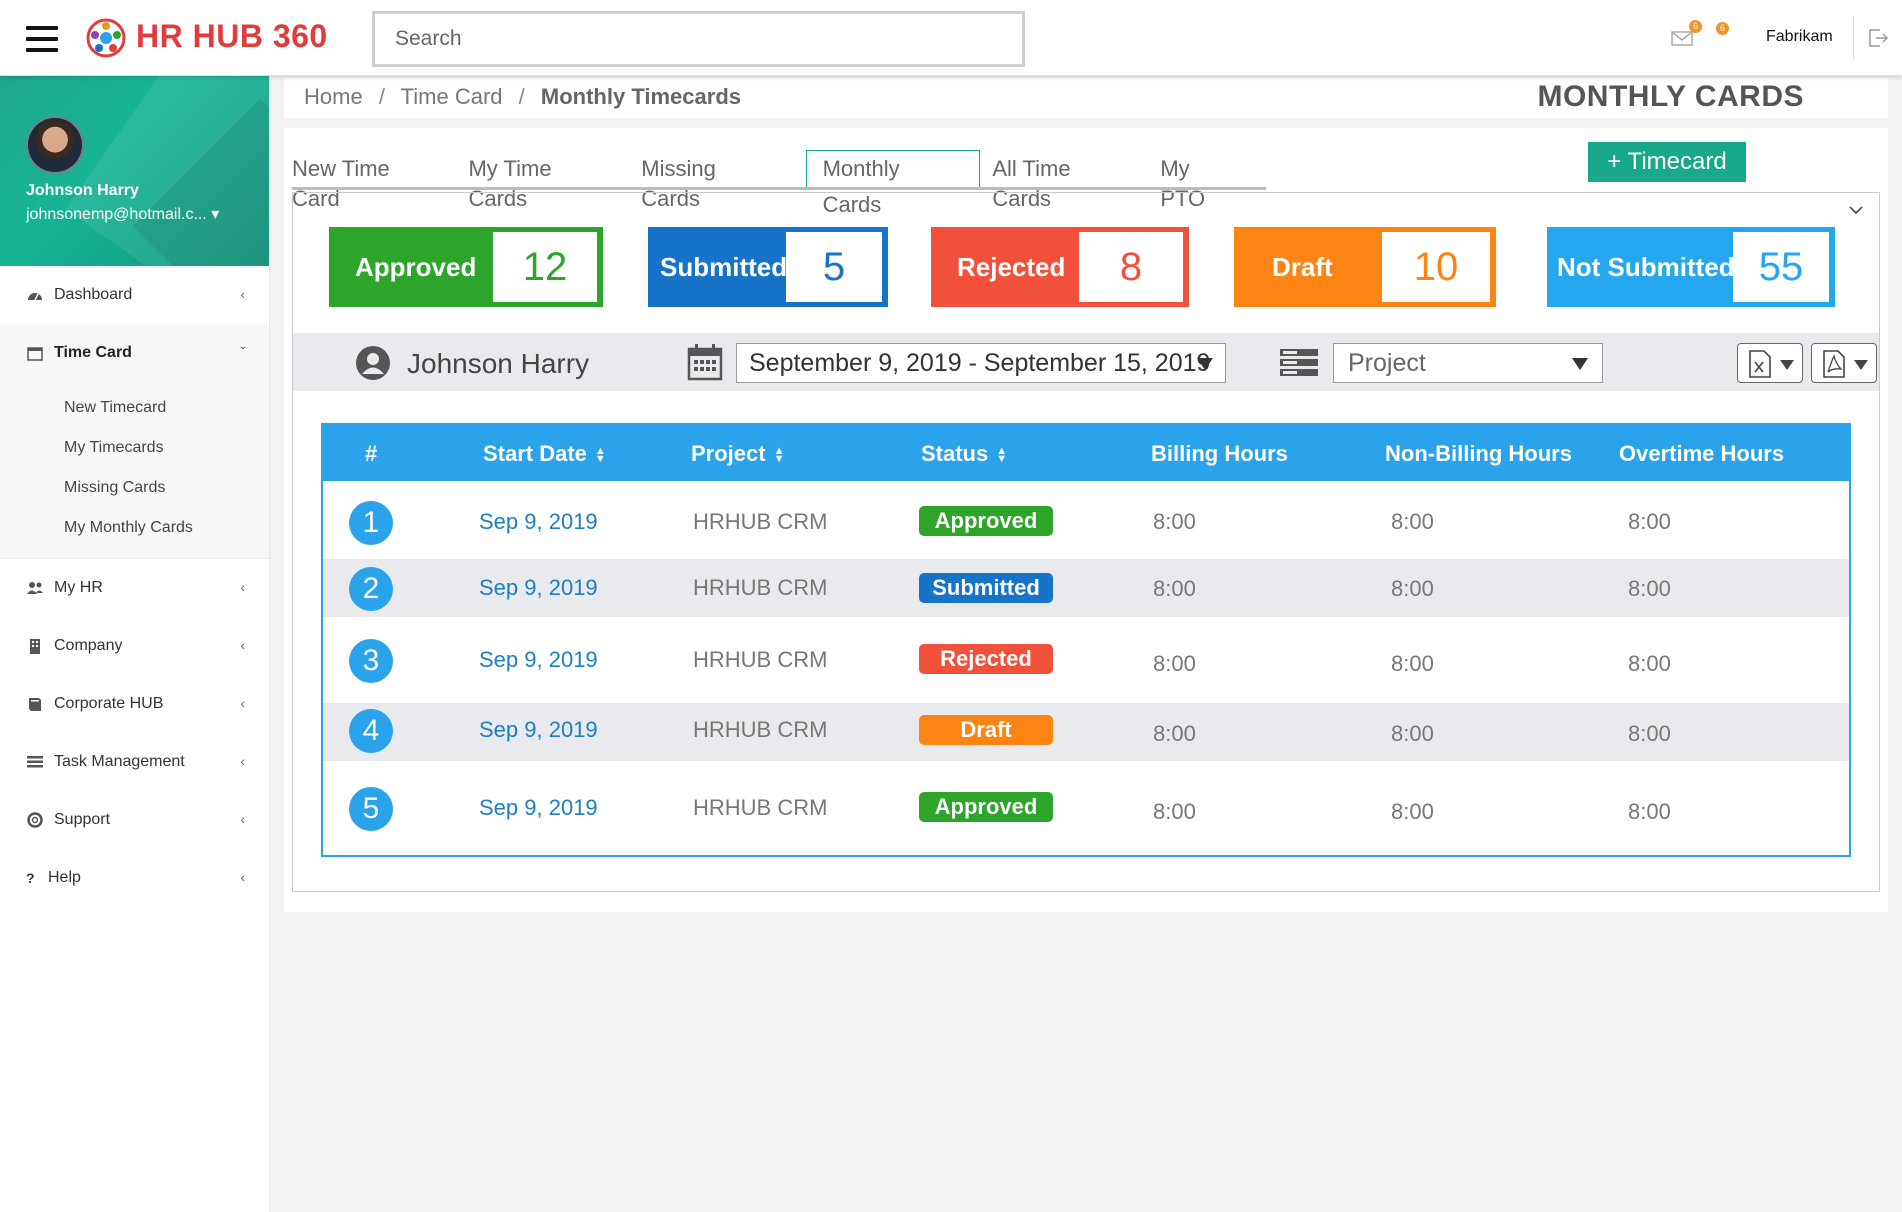 This screenshot has height=1212, width=1902. I want to click on column-header-status: Status ▲ ▼, so click(964, 454).